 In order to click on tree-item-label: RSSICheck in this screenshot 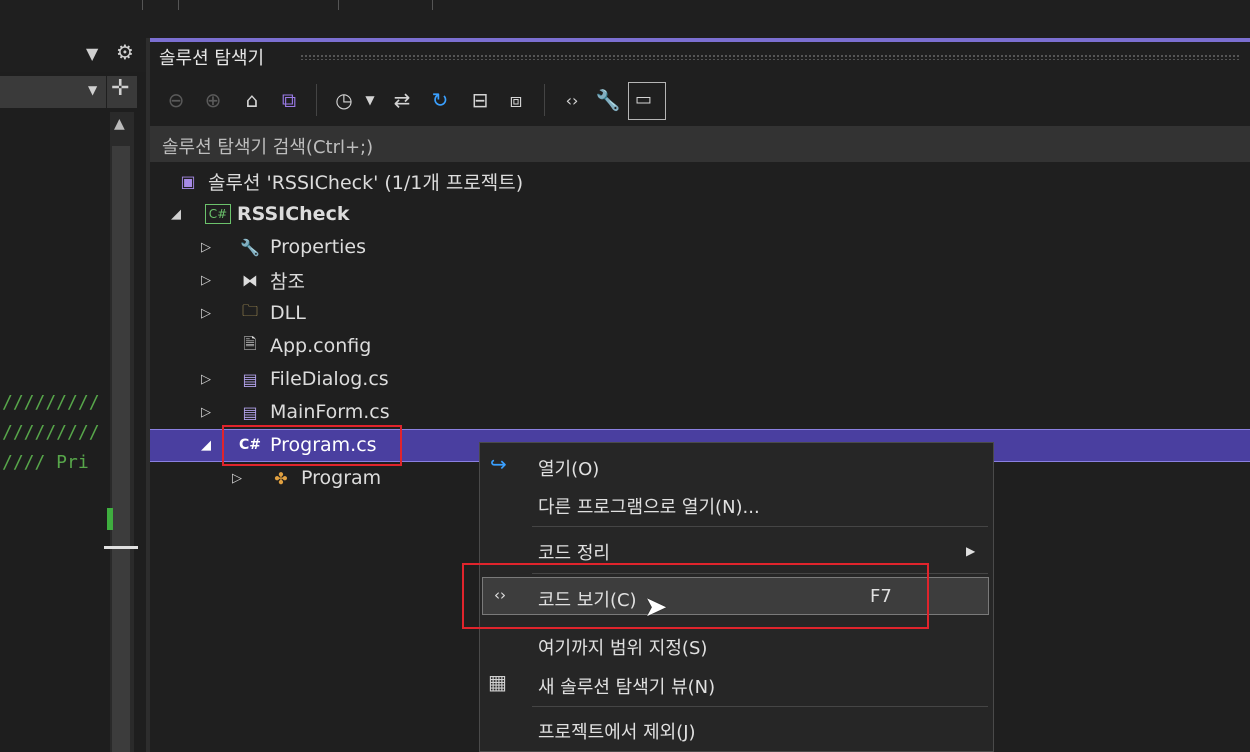, I will do `click(293, 214)`.